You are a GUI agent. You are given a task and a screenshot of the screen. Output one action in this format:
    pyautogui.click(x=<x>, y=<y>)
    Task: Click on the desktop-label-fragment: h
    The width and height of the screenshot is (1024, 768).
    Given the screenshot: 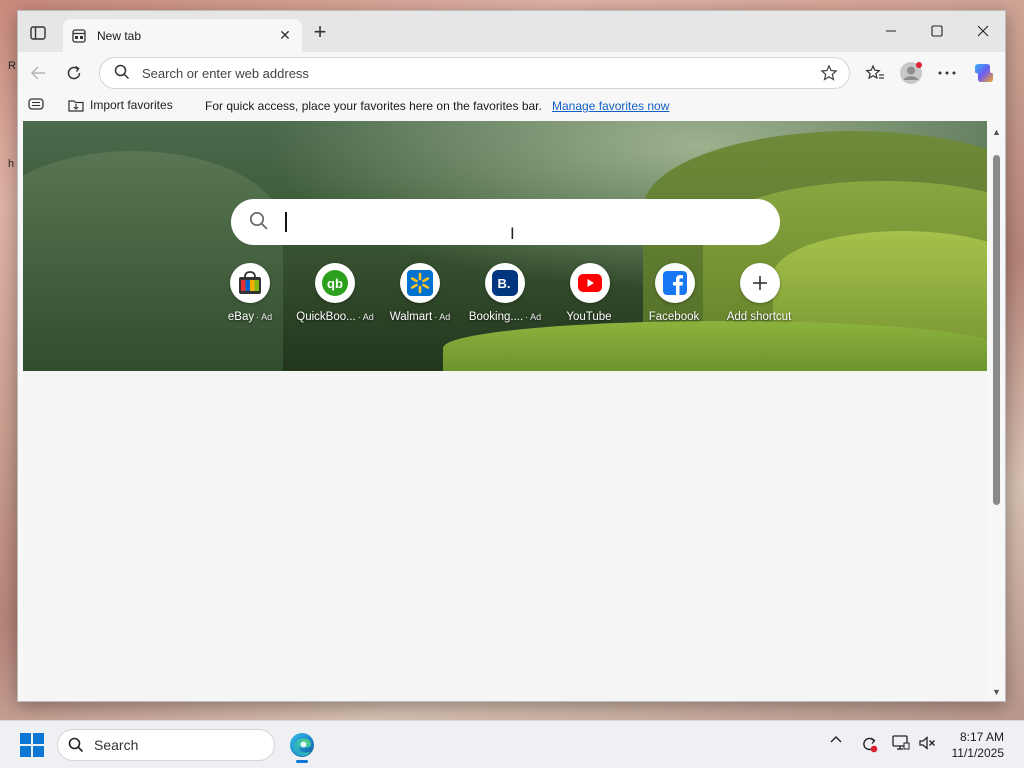 What is the action you would take?
    pyautogui.click(x=11, y=164)
    